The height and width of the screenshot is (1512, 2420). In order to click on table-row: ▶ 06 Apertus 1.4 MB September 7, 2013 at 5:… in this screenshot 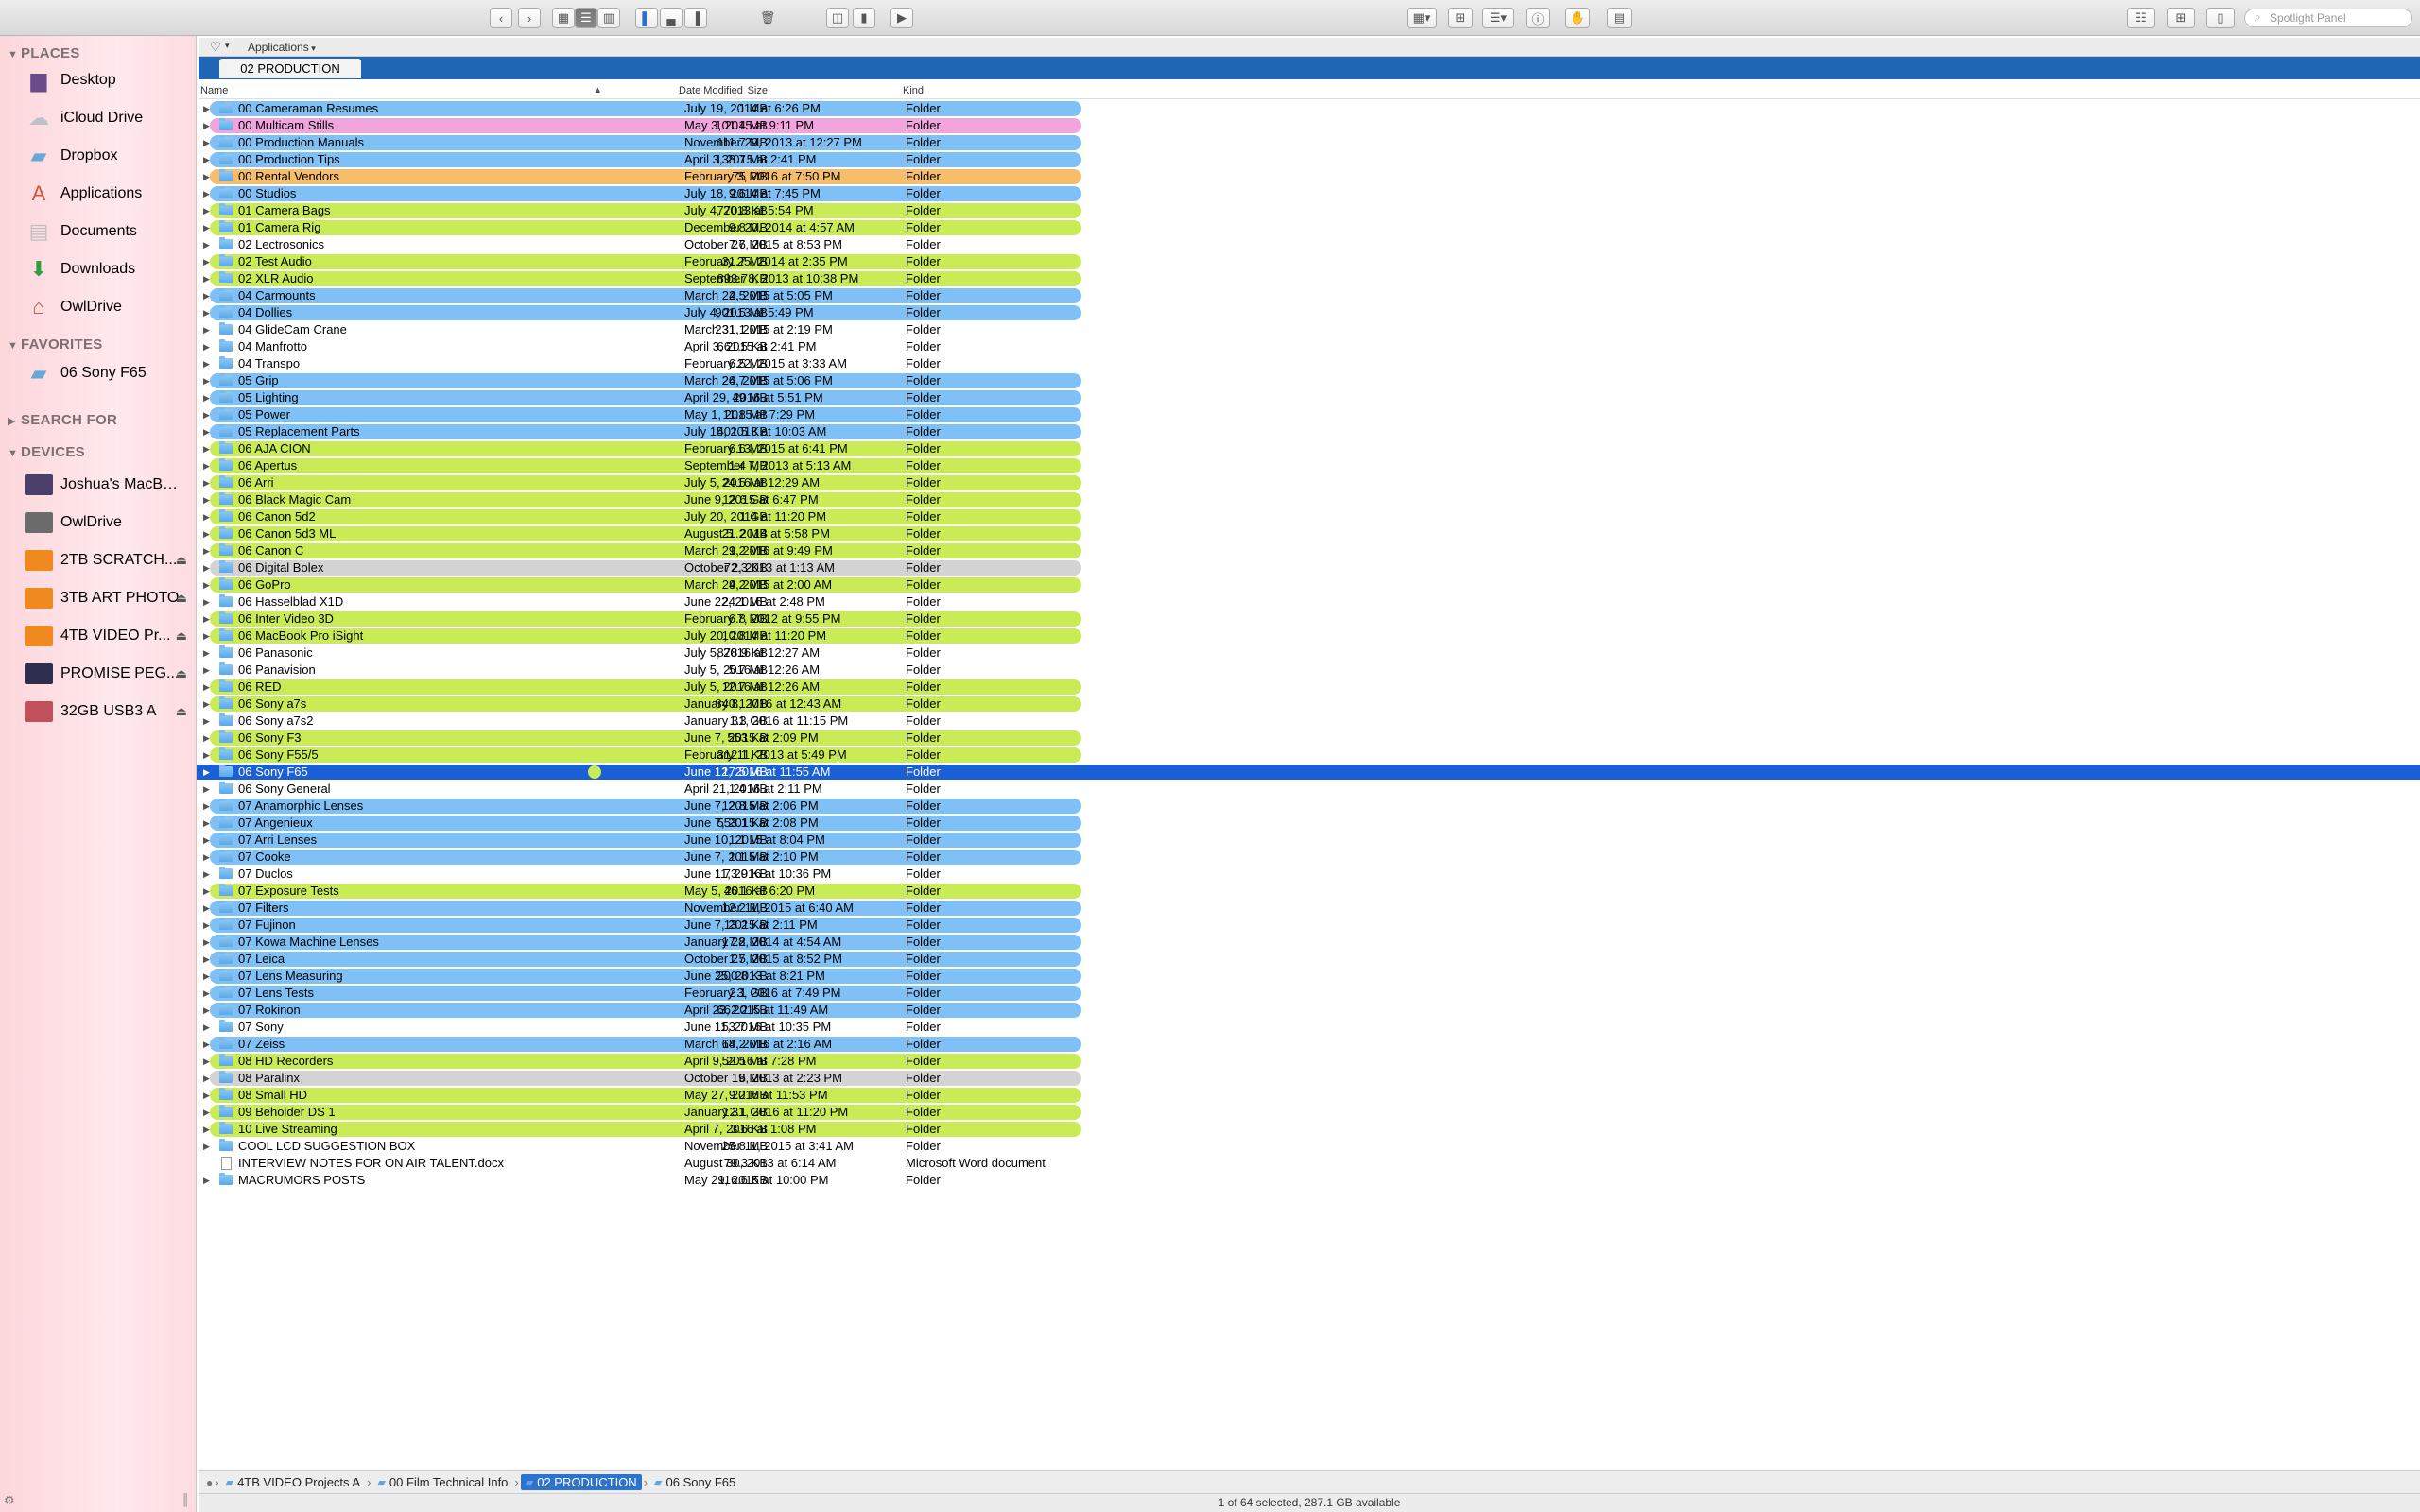, I will do `click(1309, 465)`.